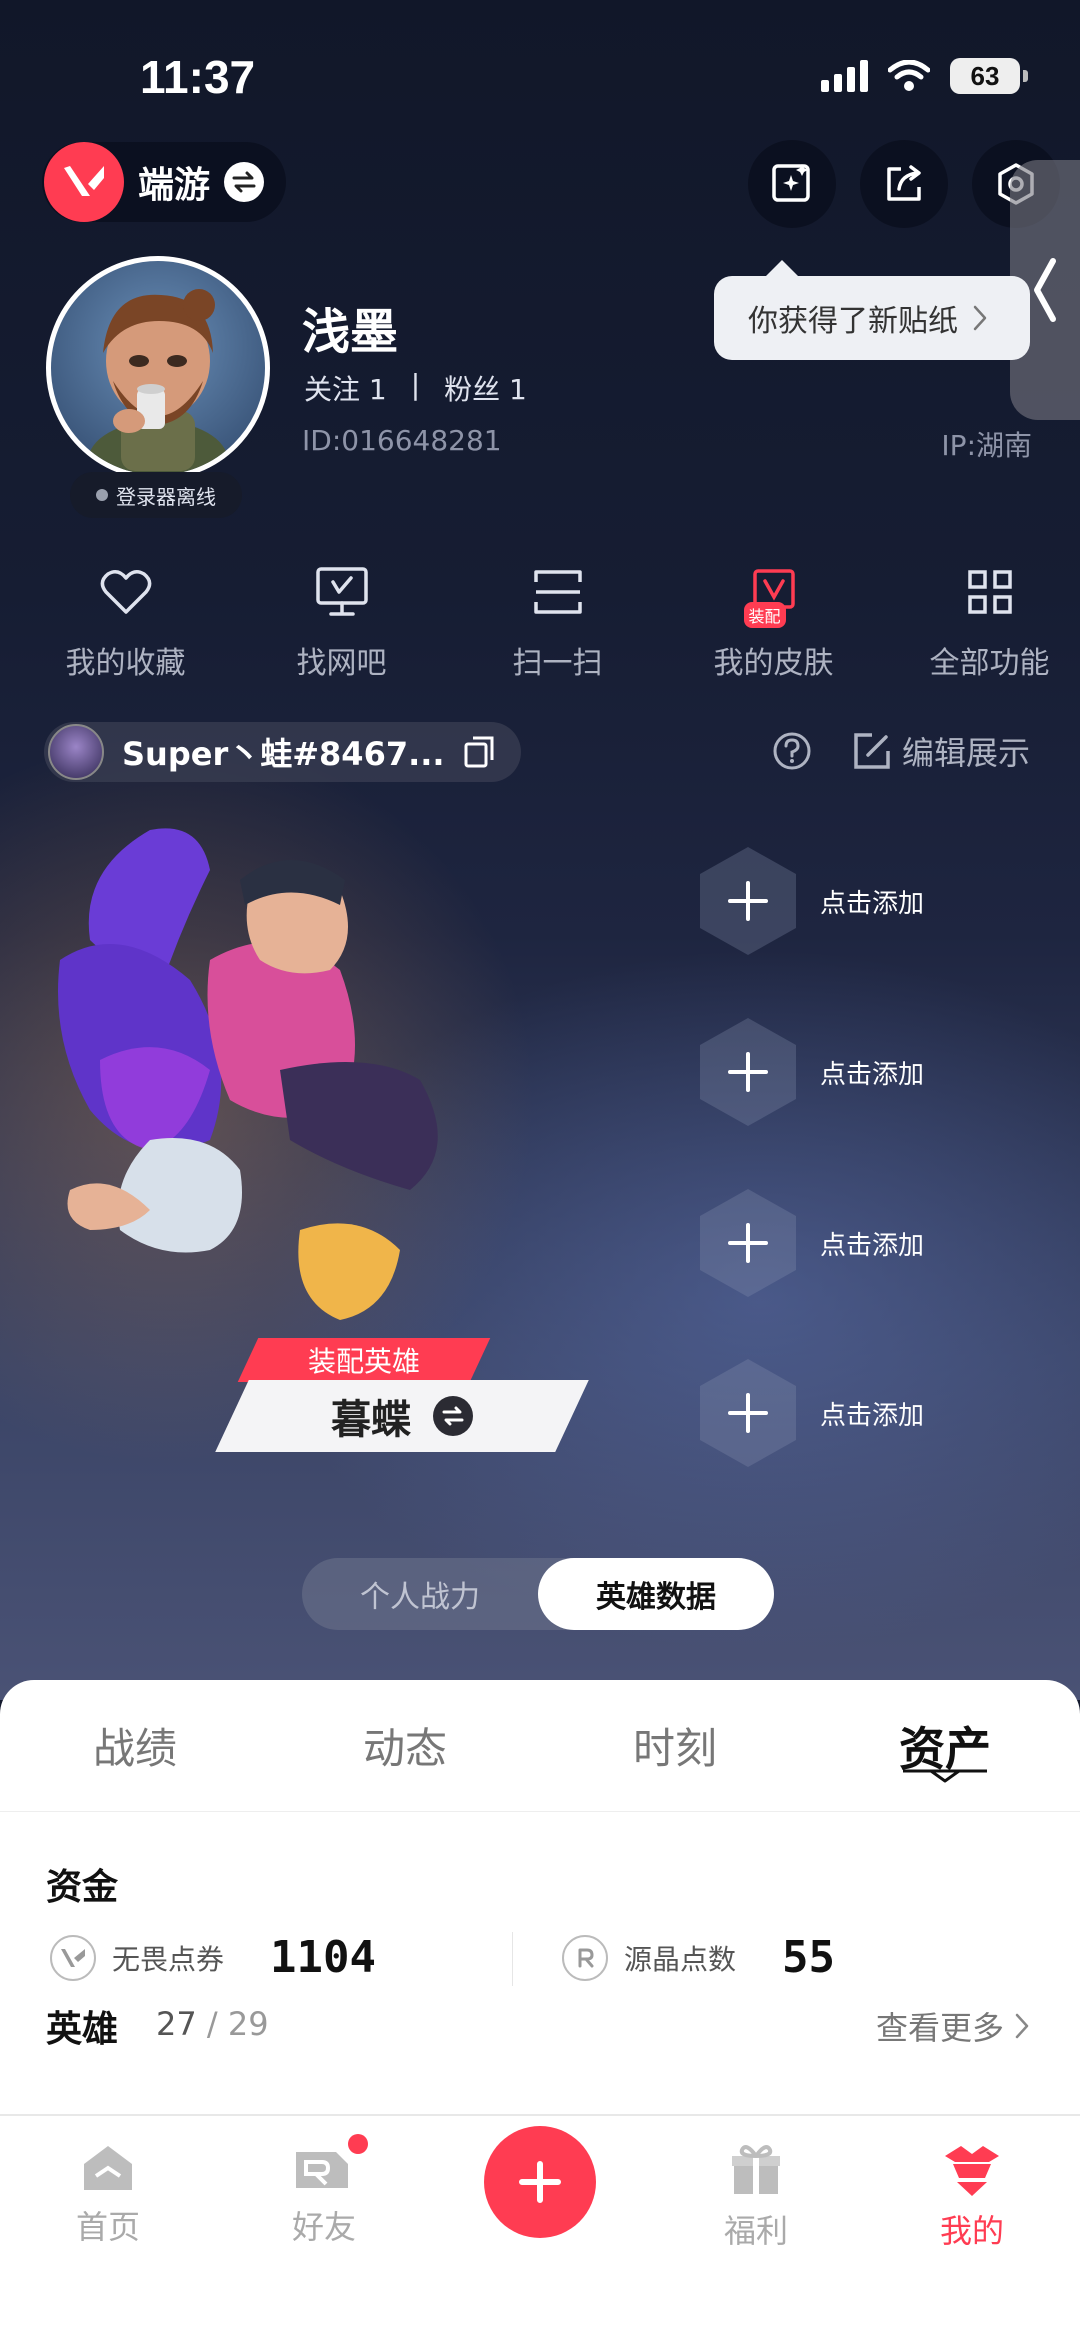 The width and height of the screenshot is (1080, 2341). Describe the element at coordinates (212, 2024) in the screenshot. I see `heroes-count: 27 / 29` at that location.